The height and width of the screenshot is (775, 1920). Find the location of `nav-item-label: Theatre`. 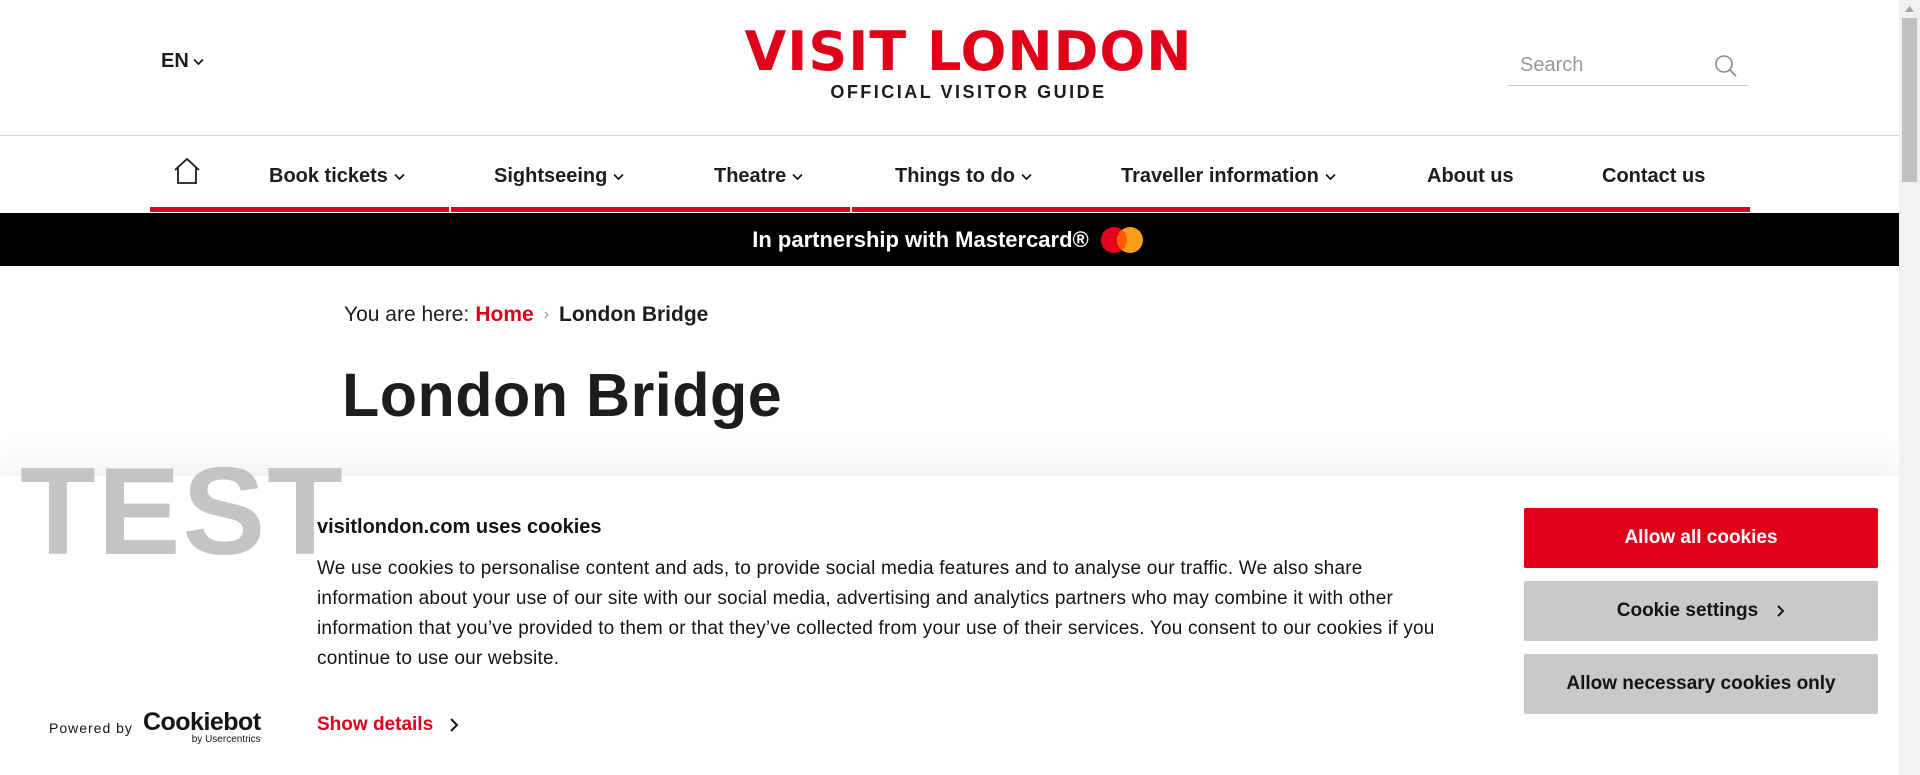

nav-item-label: Theatre is located at coordinates (750, 176).